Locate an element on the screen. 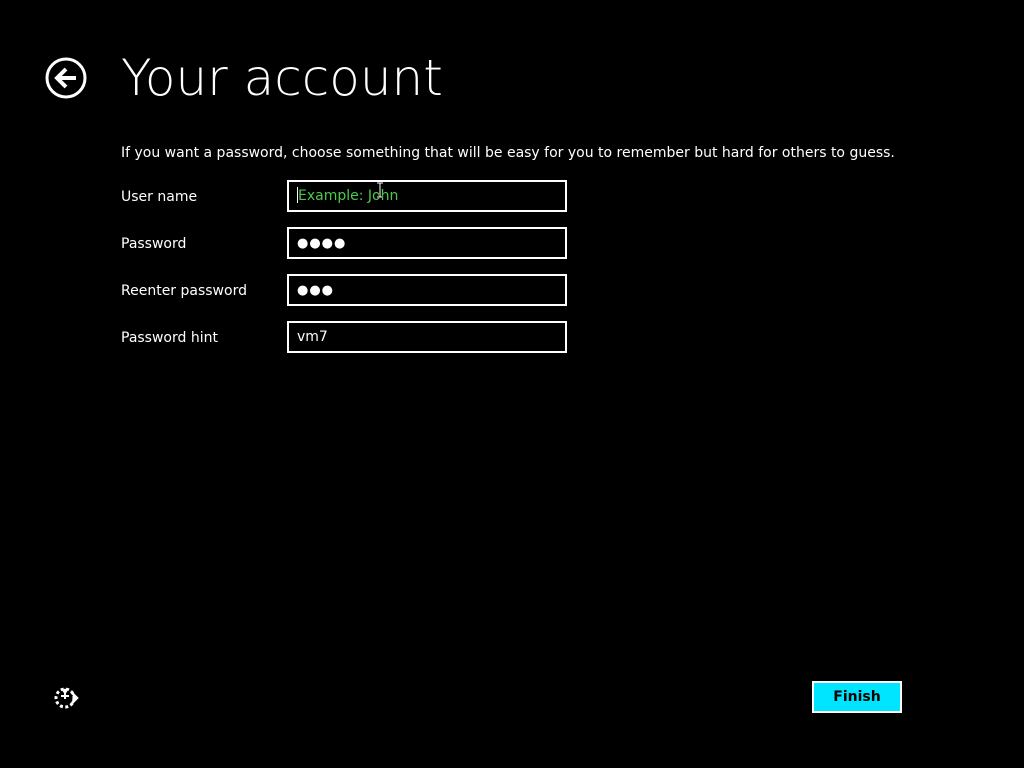 Image resolution: width=1024 pixels, height=768 pixels. page-title: Your account is located at coordinates (282, 78).